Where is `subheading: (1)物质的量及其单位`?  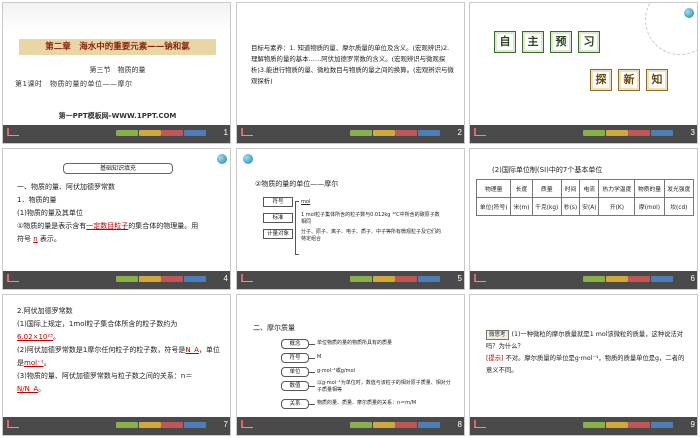 subheading: (1)物质的量及其单位 is located at coordinates (50, 213).